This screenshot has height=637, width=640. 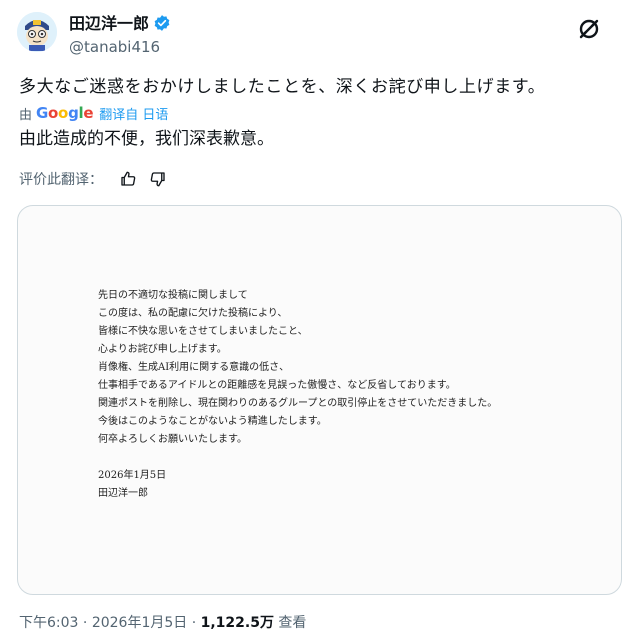 What do you see at coordinates (162, 349) in the screenshot?
I see `letter-line: 心よりお詫び申し上げます。` at bounding box center [162, 349].